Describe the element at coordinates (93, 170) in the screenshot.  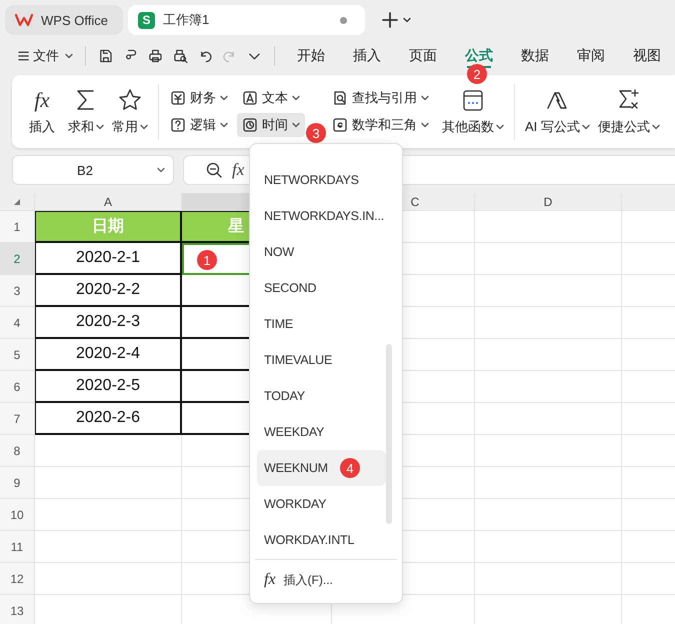
I see `name-box: B2` at that location.